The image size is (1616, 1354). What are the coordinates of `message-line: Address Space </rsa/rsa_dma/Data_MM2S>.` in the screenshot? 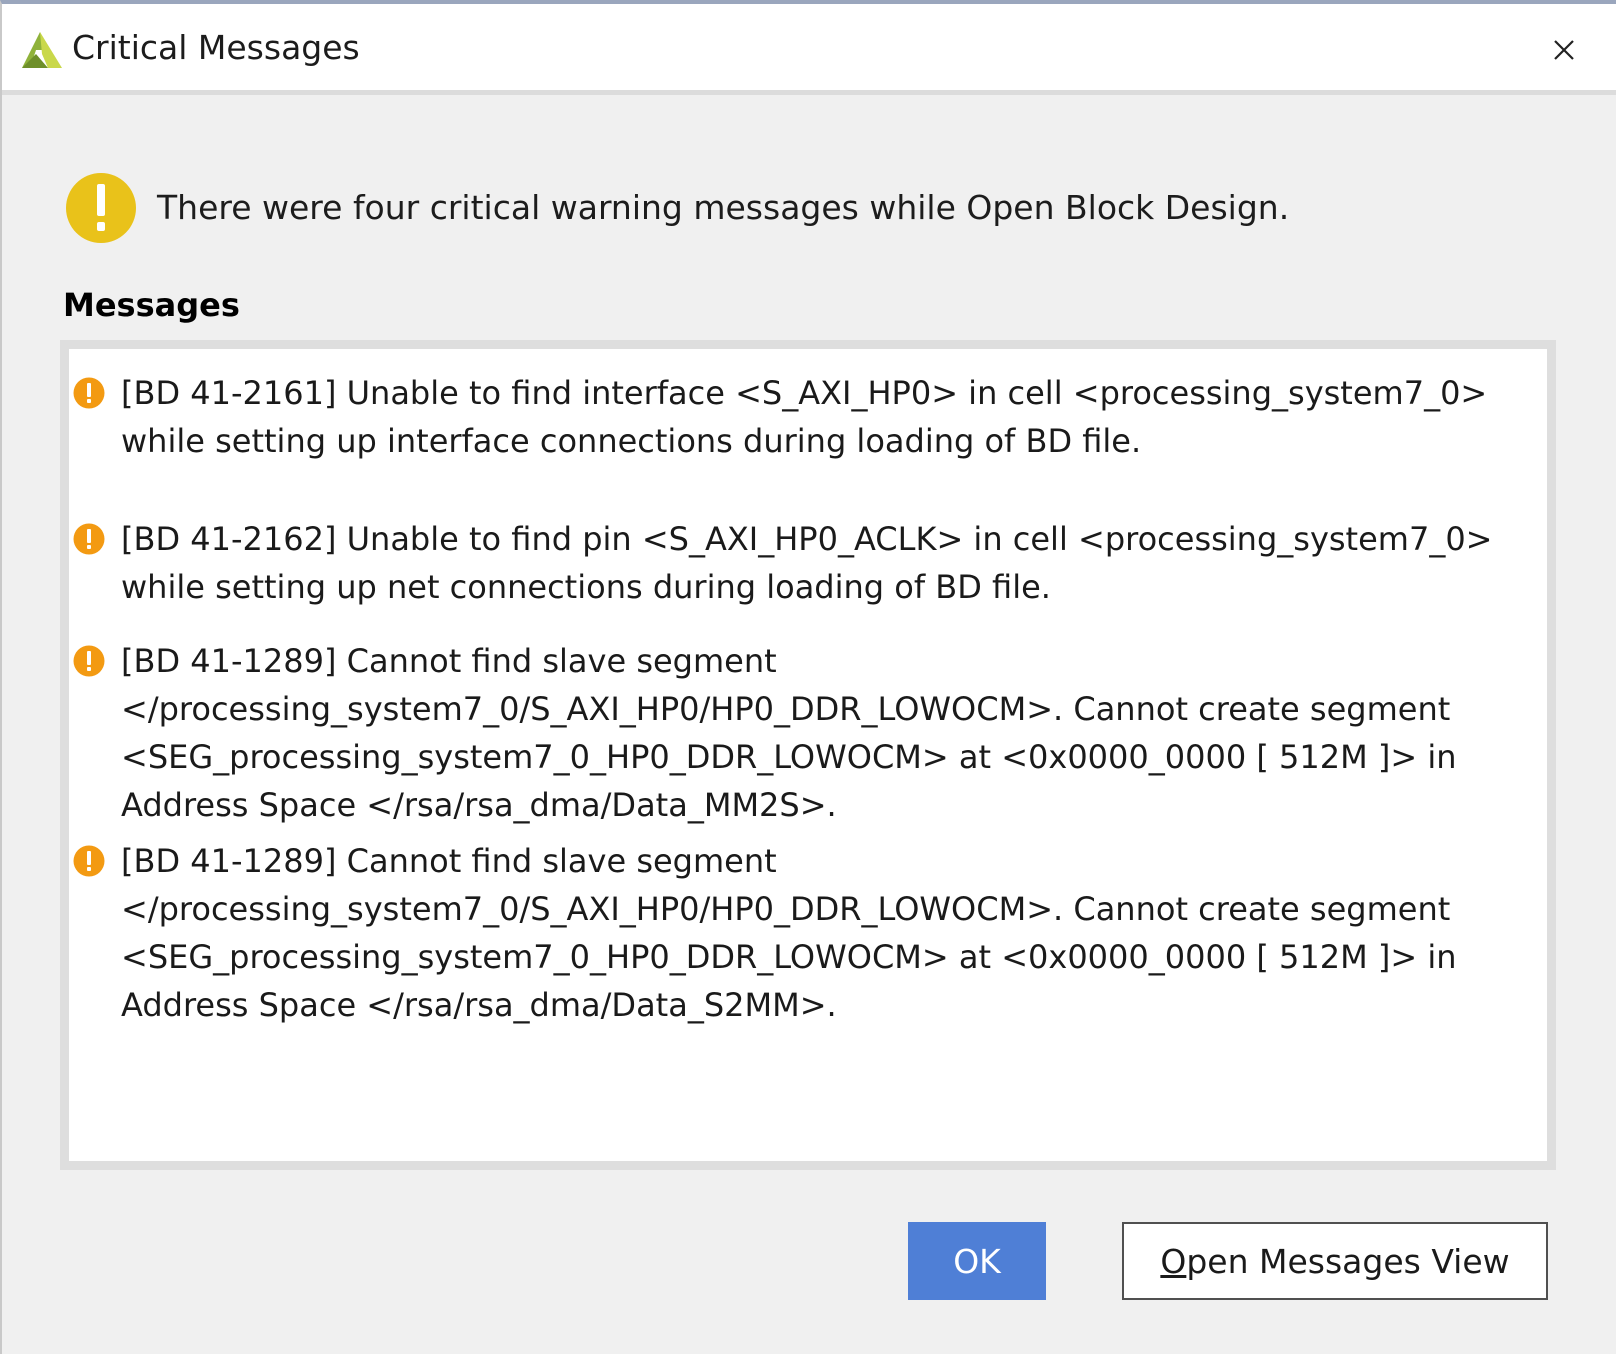 It's located at (479, 805).